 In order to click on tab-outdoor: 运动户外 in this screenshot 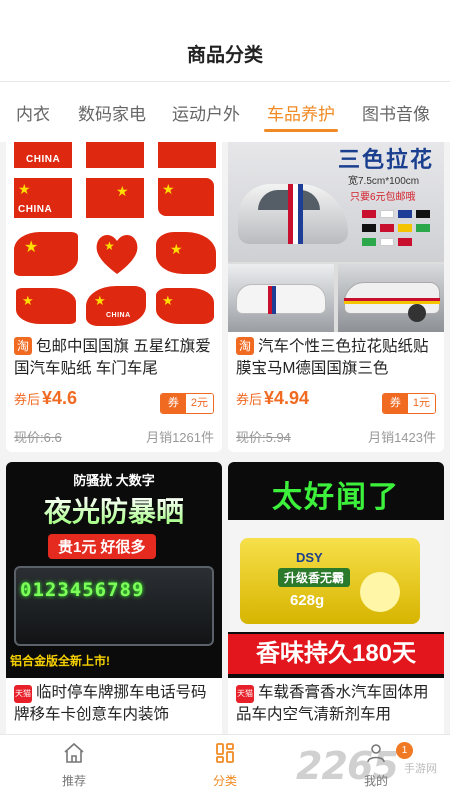, I will do `click(206, 112)`.